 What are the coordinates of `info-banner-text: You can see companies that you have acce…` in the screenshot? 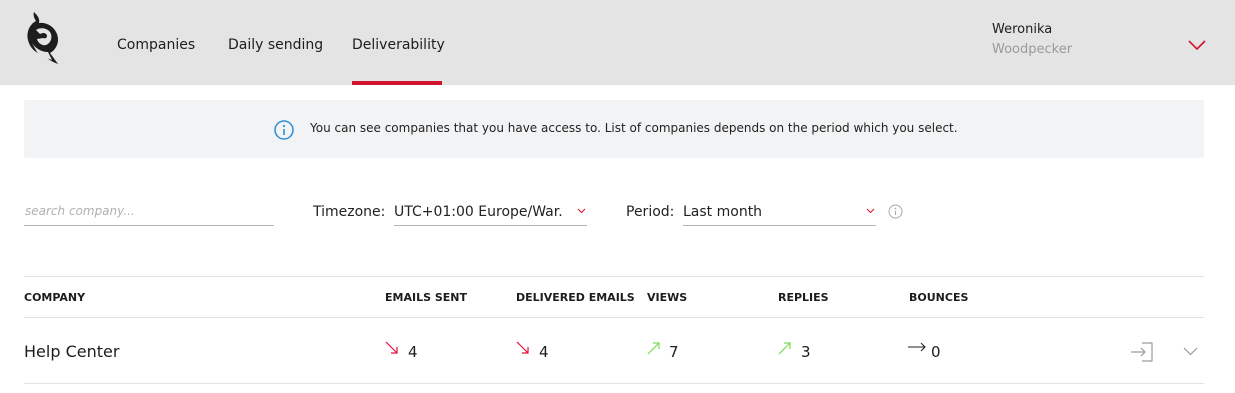 It's located at (634, 128).